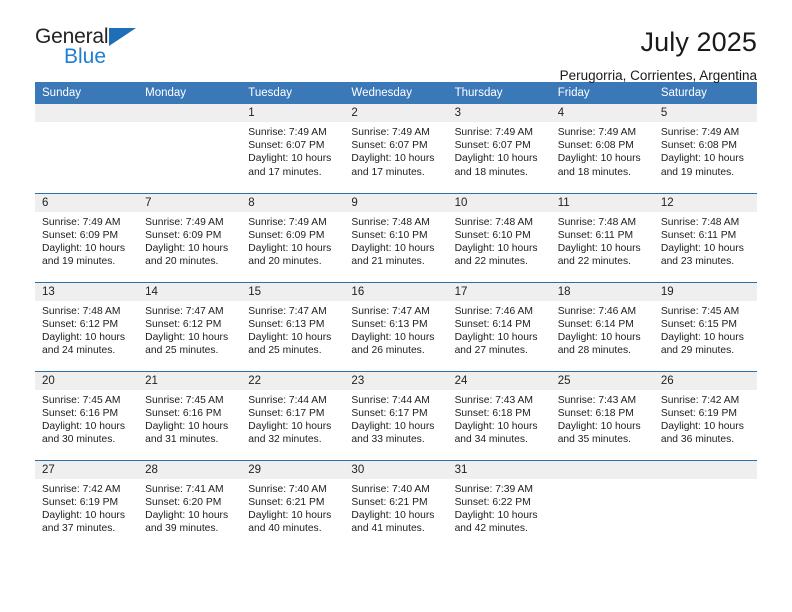 The height and width of the screenshot is (612, 792). I want to click on daylight-text-line2: and 36 minutes., so click(697, 440).